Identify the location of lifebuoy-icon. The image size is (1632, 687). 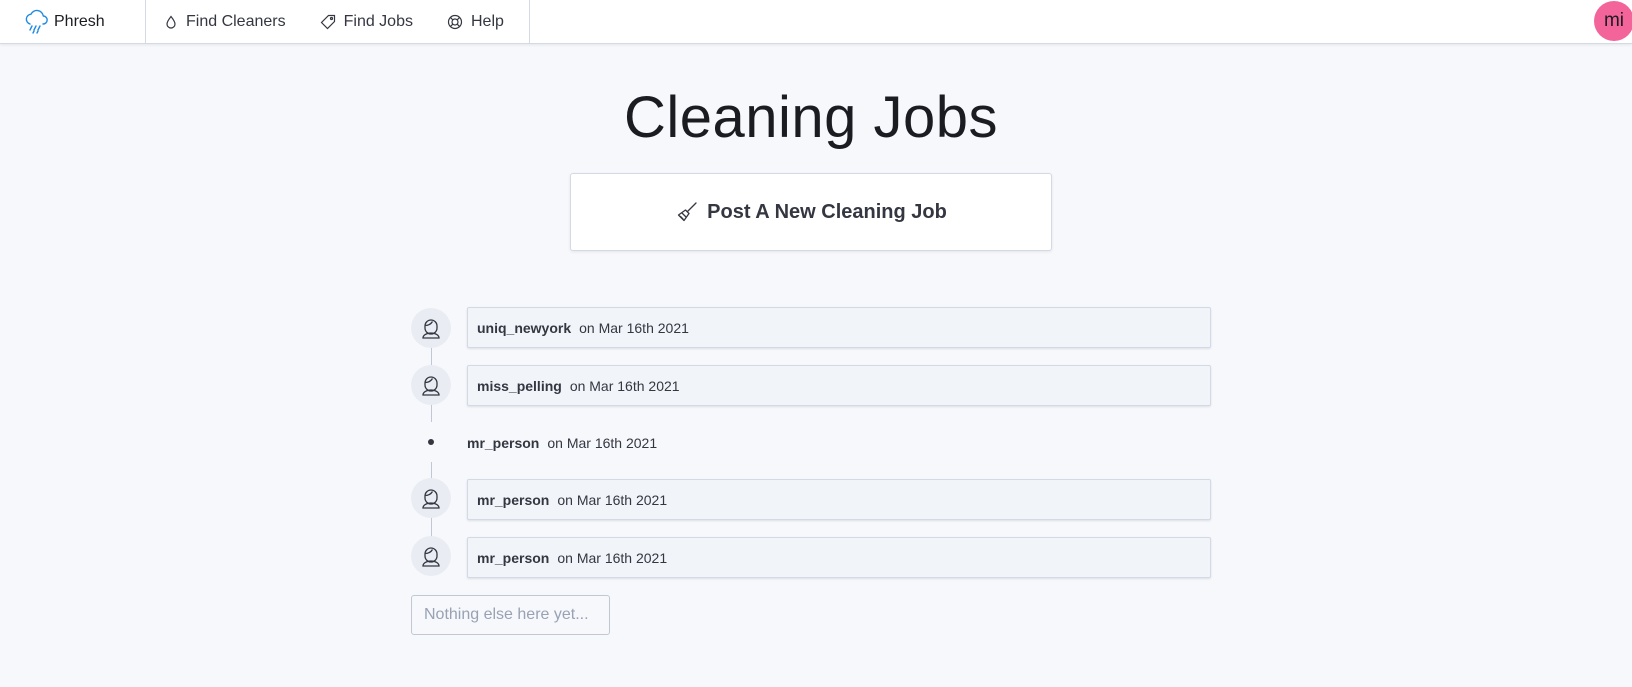
(455, 22).